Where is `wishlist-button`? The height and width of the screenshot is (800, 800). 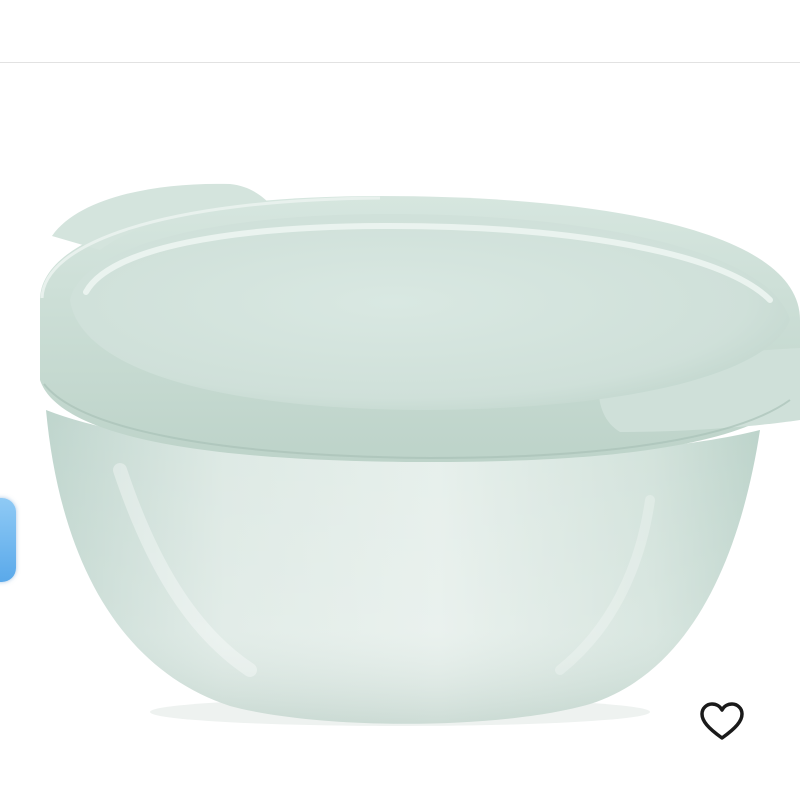 wishlist-button is located at coordinates (722, 722).